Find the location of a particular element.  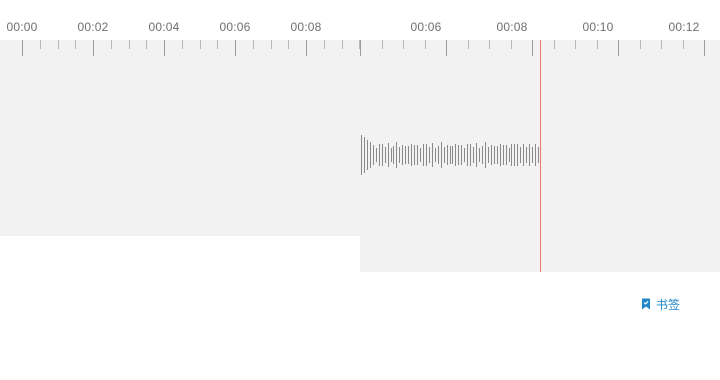

playhead-cursor is located at coordinates (540, 156).